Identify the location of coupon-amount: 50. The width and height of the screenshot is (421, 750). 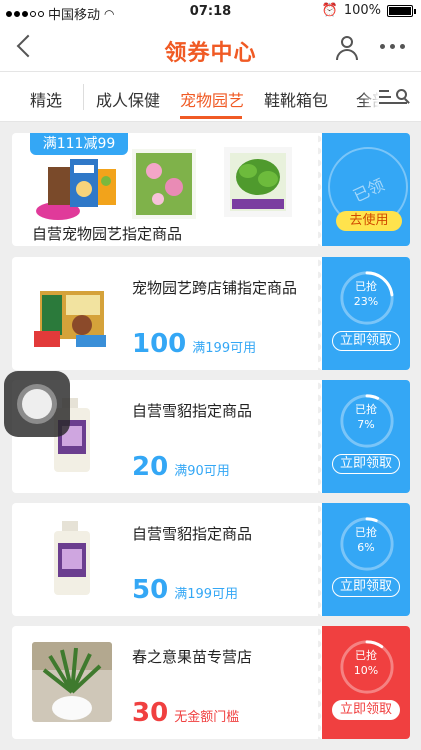
(150, 590).